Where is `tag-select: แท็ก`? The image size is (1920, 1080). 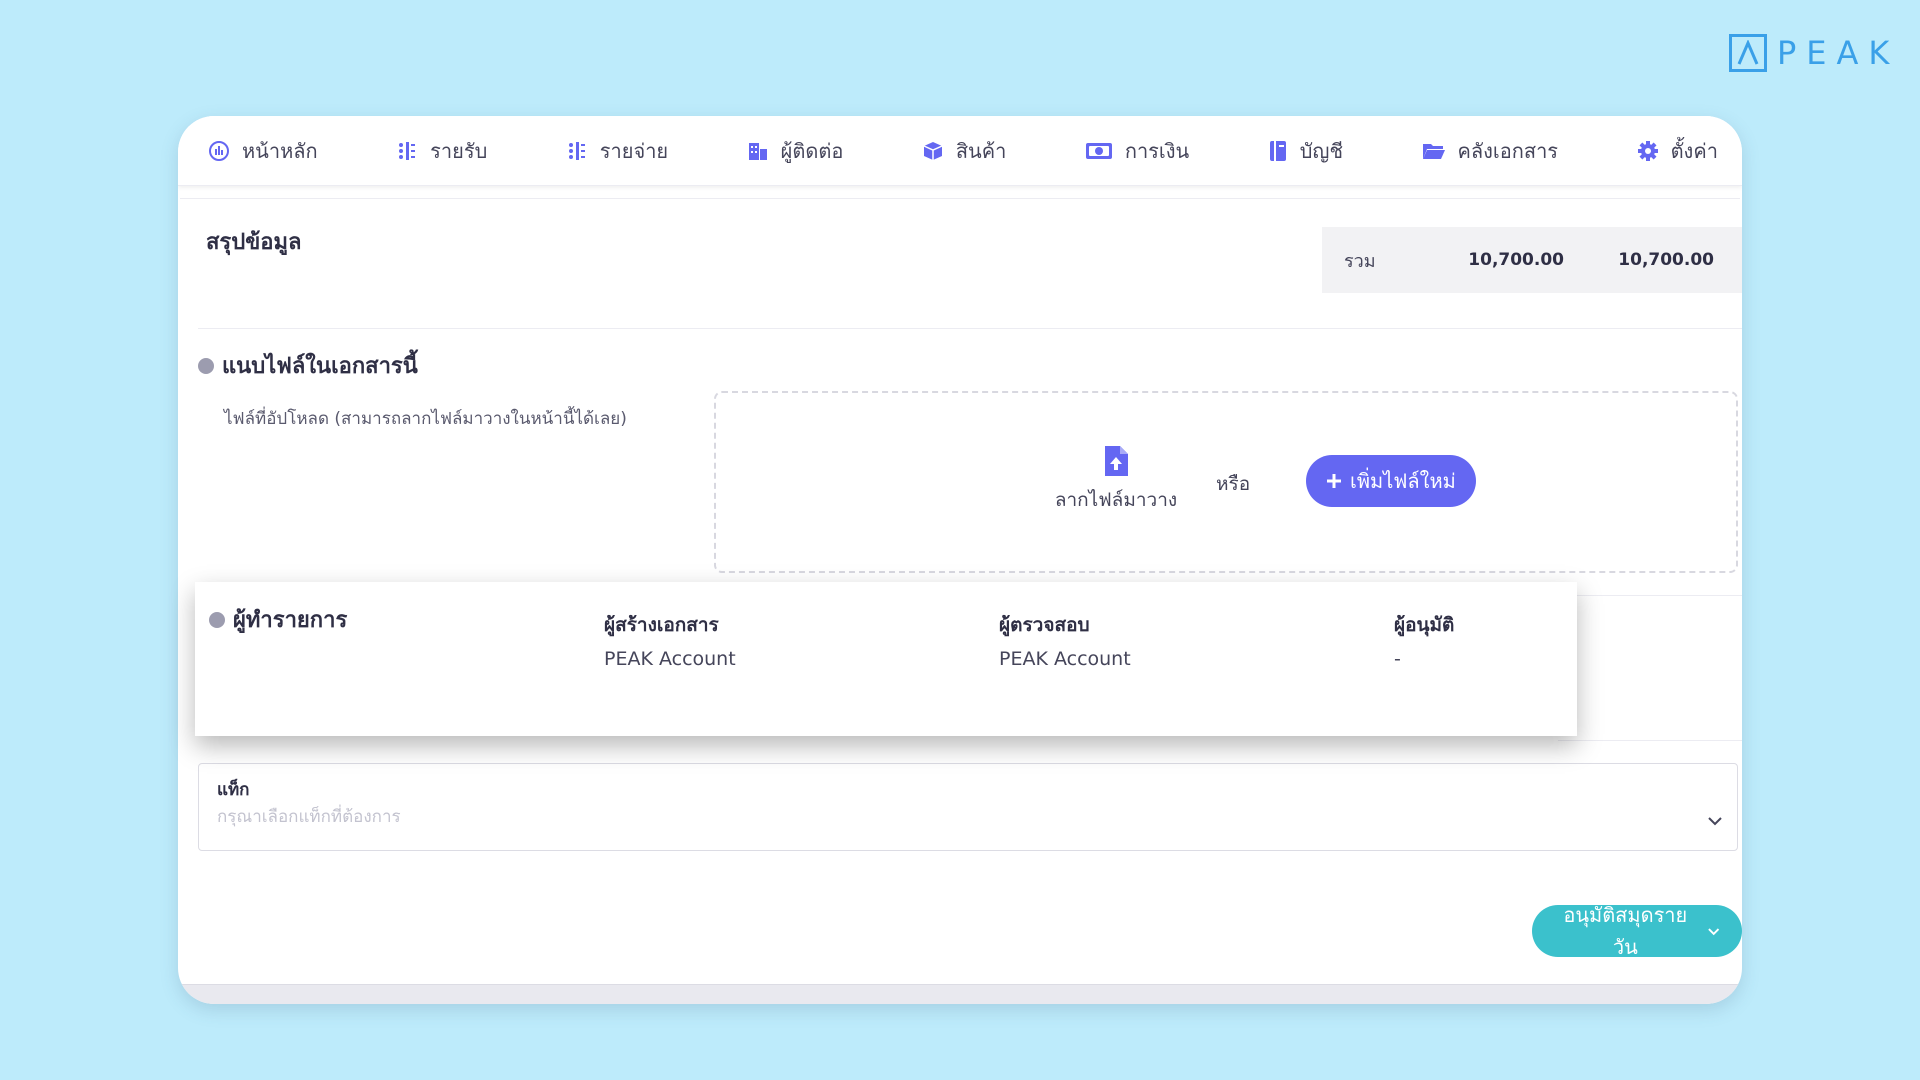 tag-select: แท็ก is located at coordinates (968, 807).